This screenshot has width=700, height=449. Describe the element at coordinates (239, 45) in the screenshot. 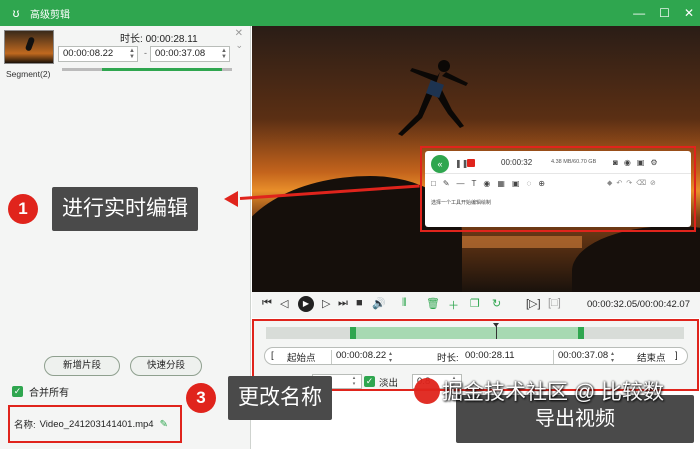

I see `segment-collapse-icon: ⌄` at that location.